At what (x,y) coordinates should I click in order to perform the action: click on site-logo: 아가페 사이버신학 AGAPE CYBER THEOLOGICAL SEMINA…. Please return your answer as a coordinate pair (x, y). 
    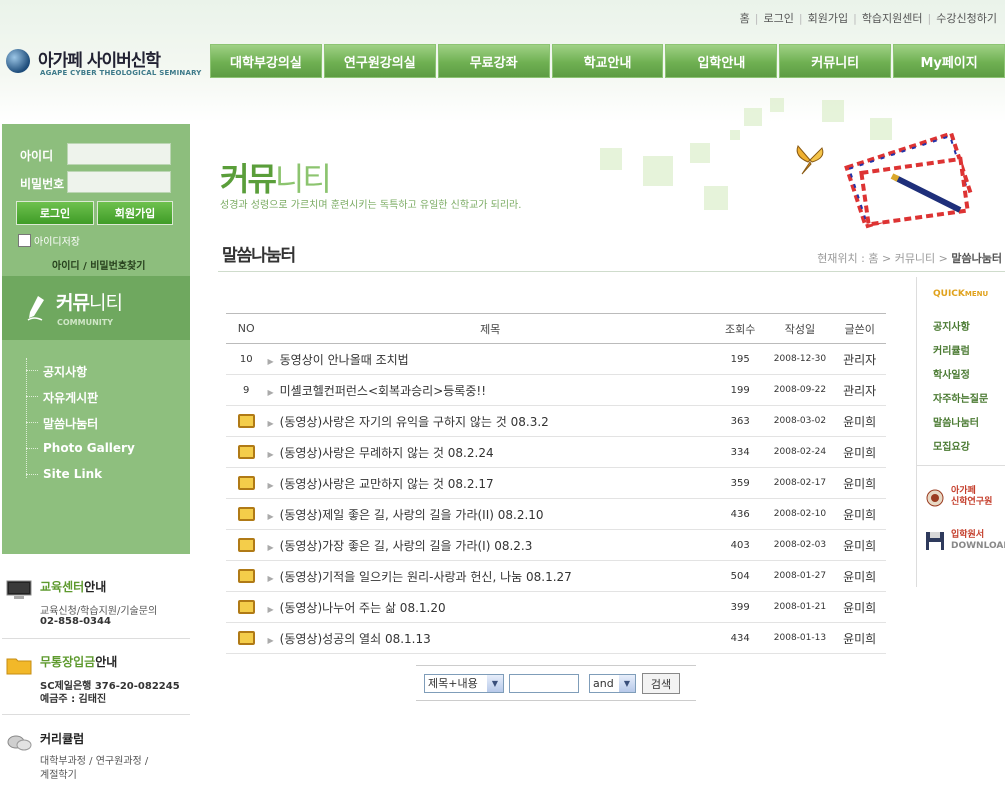
    Looking at the image, I should click on (106, 64).